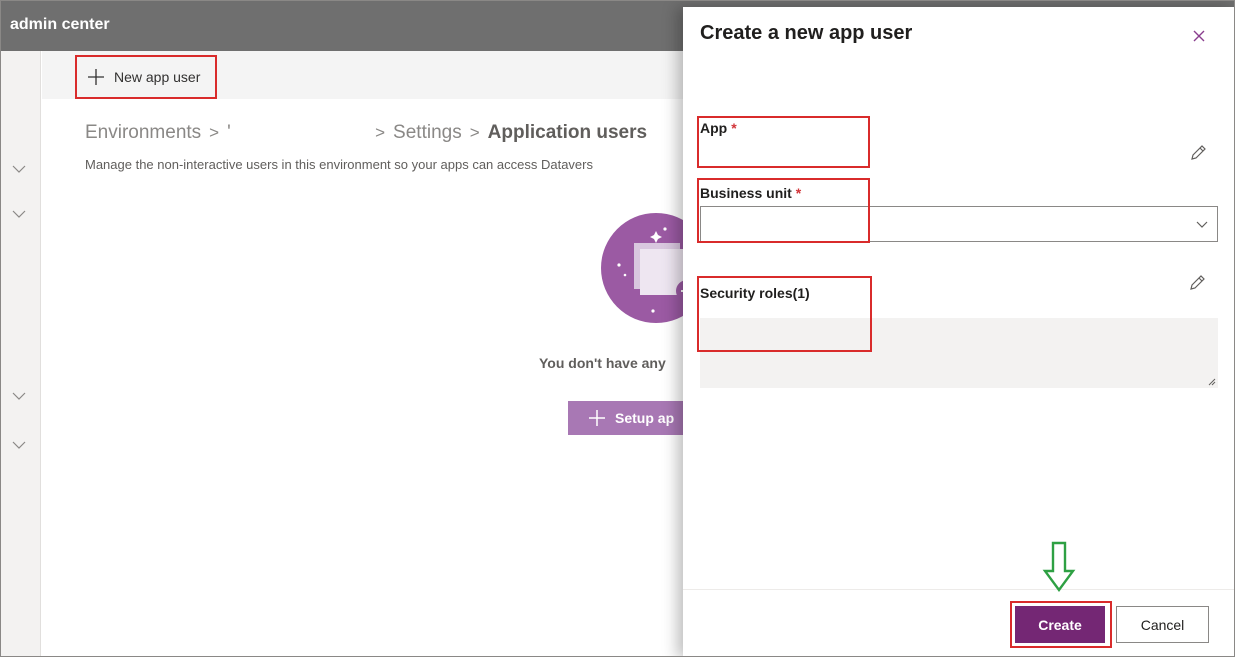 This screenshot has width=1235, height=657. Describe the element at coordinates (60, 24) in the screenshot. I see `app-title: admin center` at that location.